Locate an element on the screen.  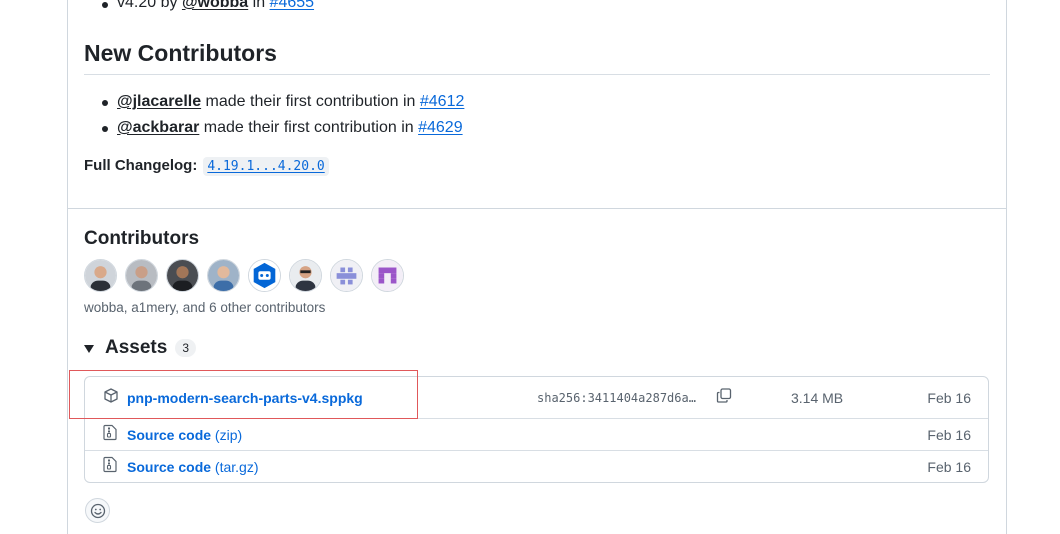
compare-link: 4.19.1...4.20.0 is located at coordinates (266, 166).